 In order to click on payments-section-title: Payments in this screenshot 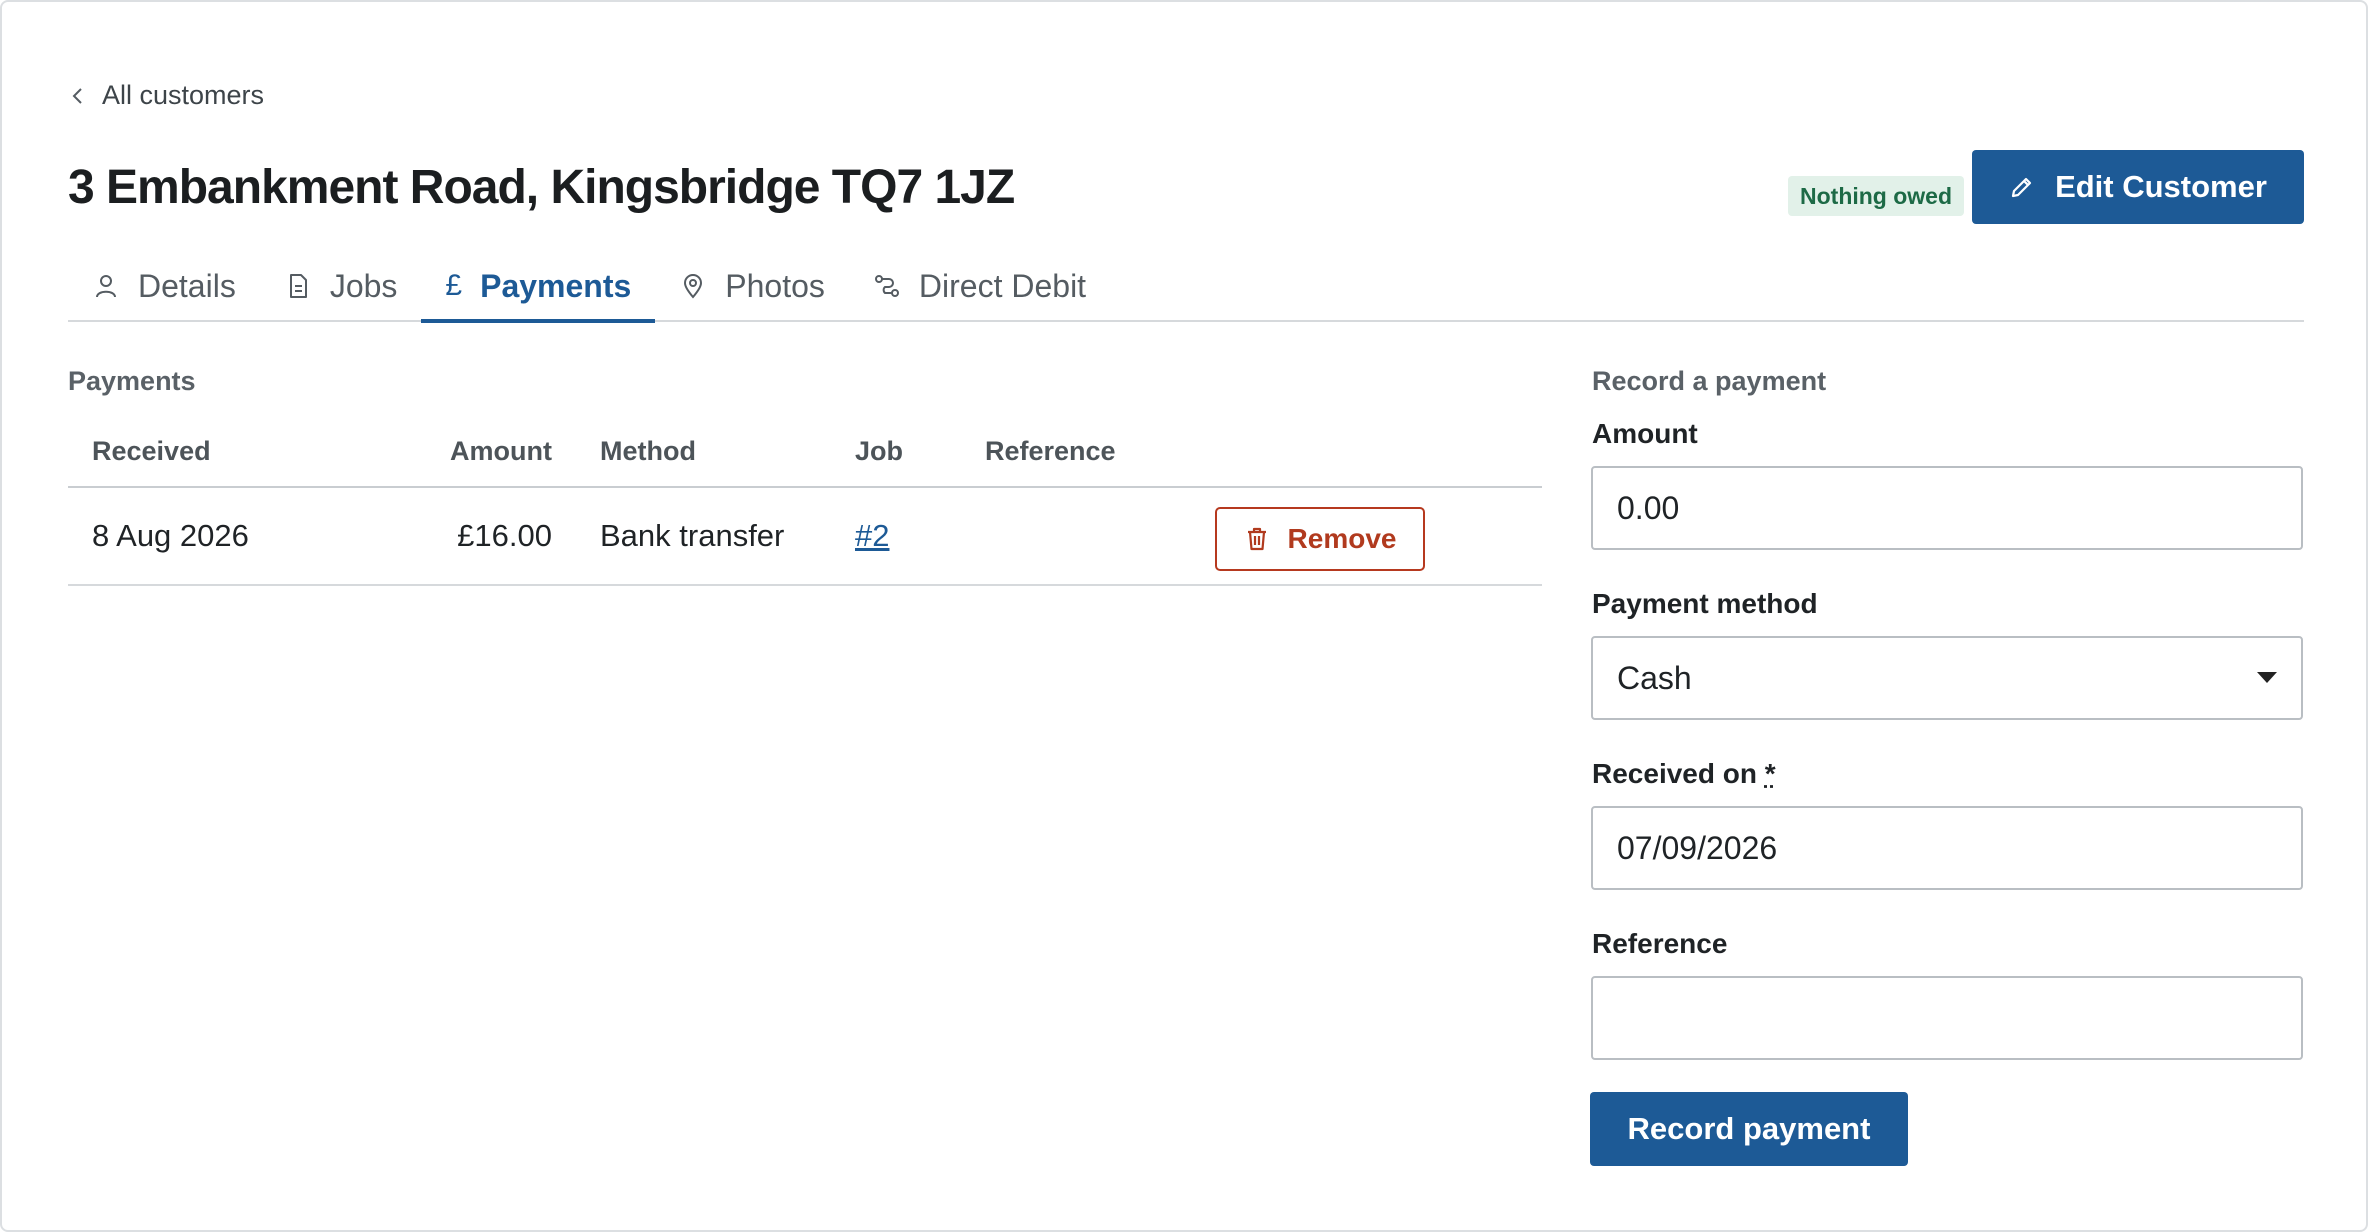, I will do `click(132, 381)`.